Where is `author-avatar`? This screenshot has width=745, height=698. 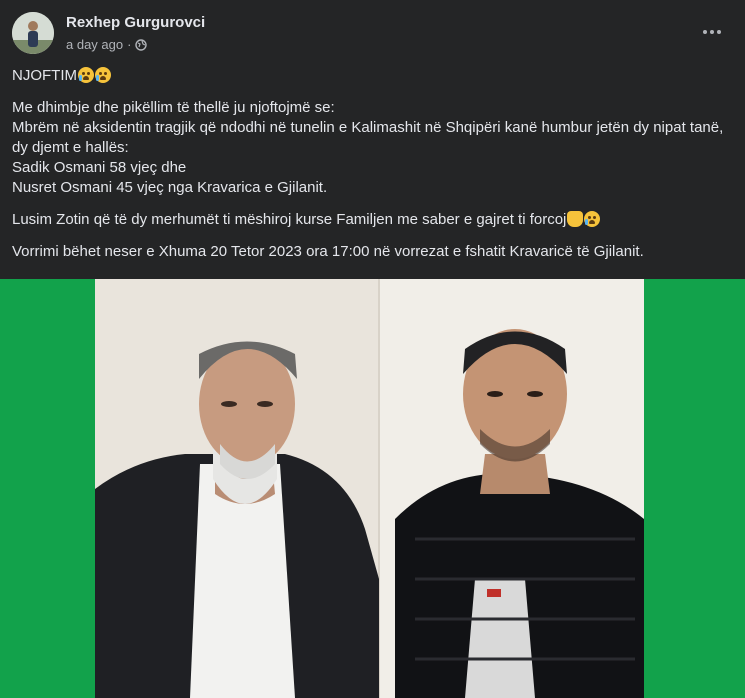 author-avatar is located at coordinates (33, 33).